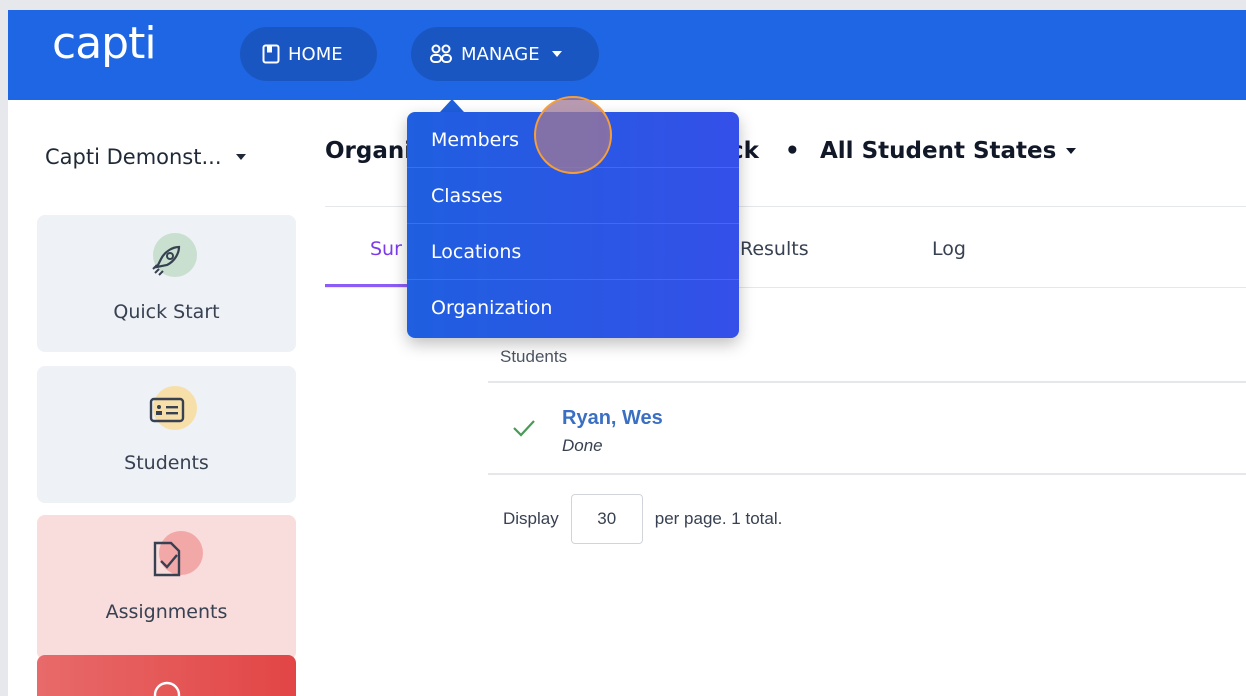 Image resolution: width=1246 pixels, height=696 pixels. I want to click on top-navigation-bar: capti HOME MANAGE, so click(627, 55).